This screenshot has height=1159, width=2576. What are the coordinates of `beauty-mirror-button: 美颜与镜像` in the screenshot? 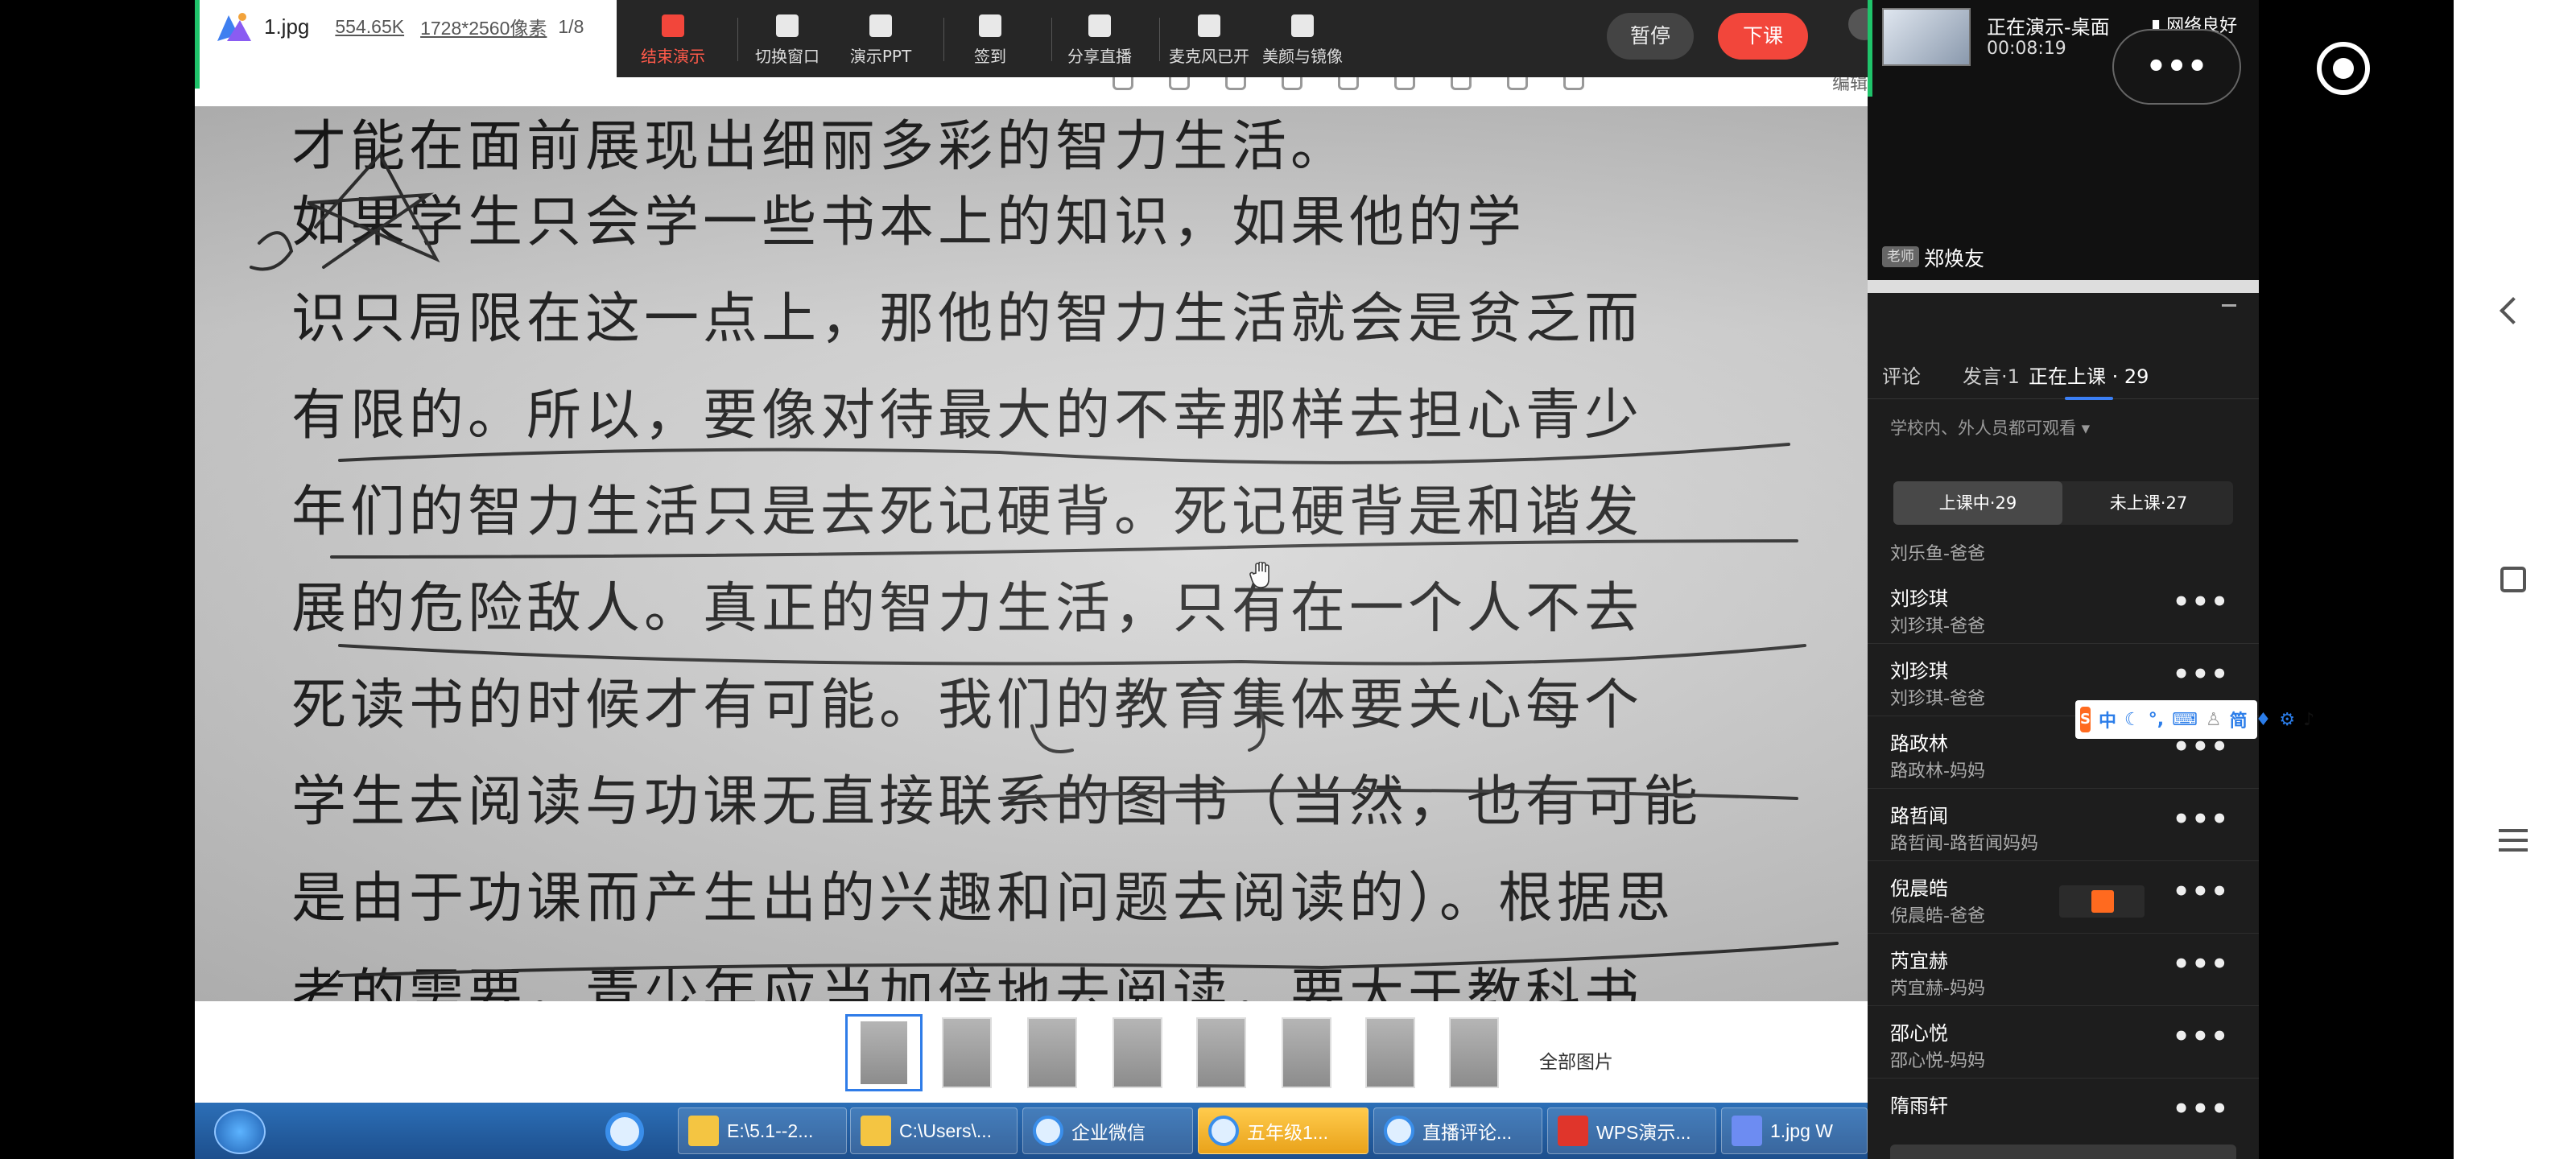 It's located at (1302, 40).